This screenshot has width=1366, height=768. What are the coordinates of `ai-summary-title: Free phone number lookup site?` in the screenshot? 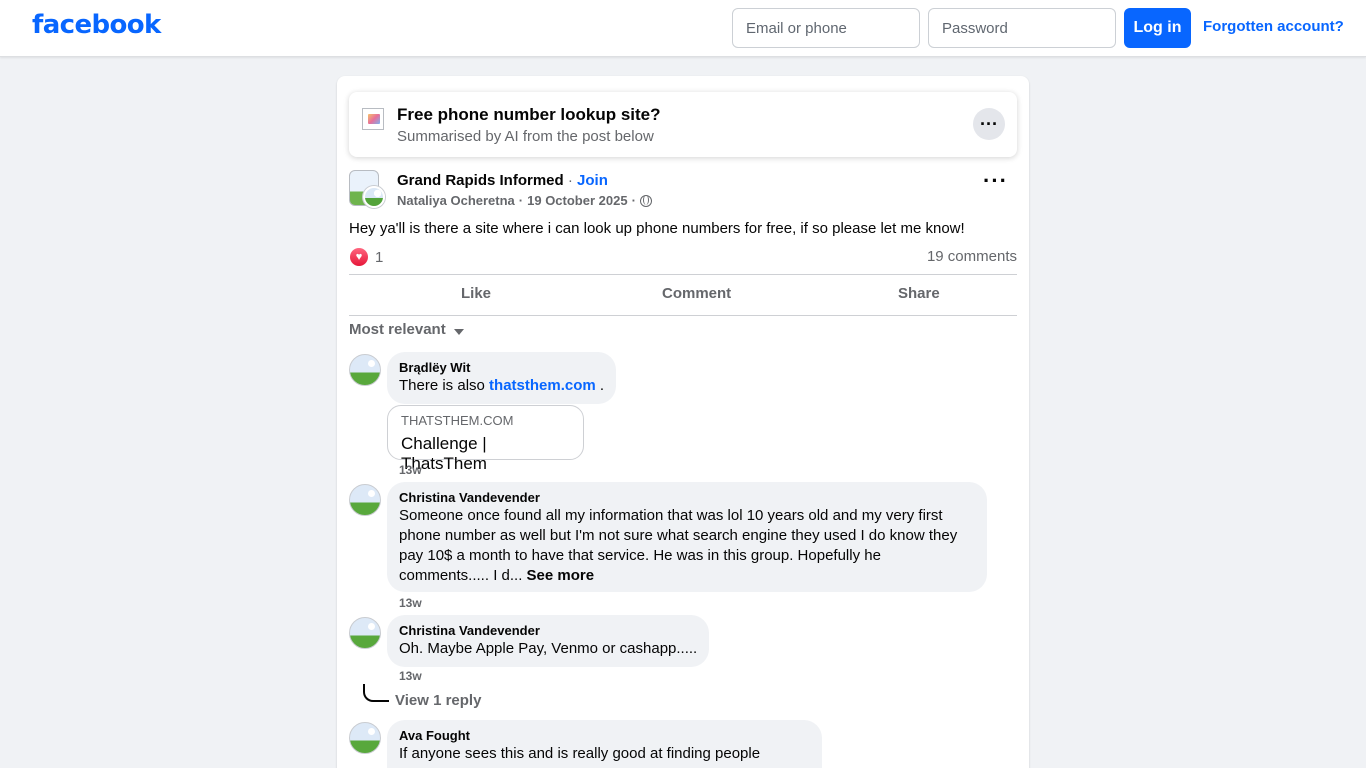 It's located at (529, 114).